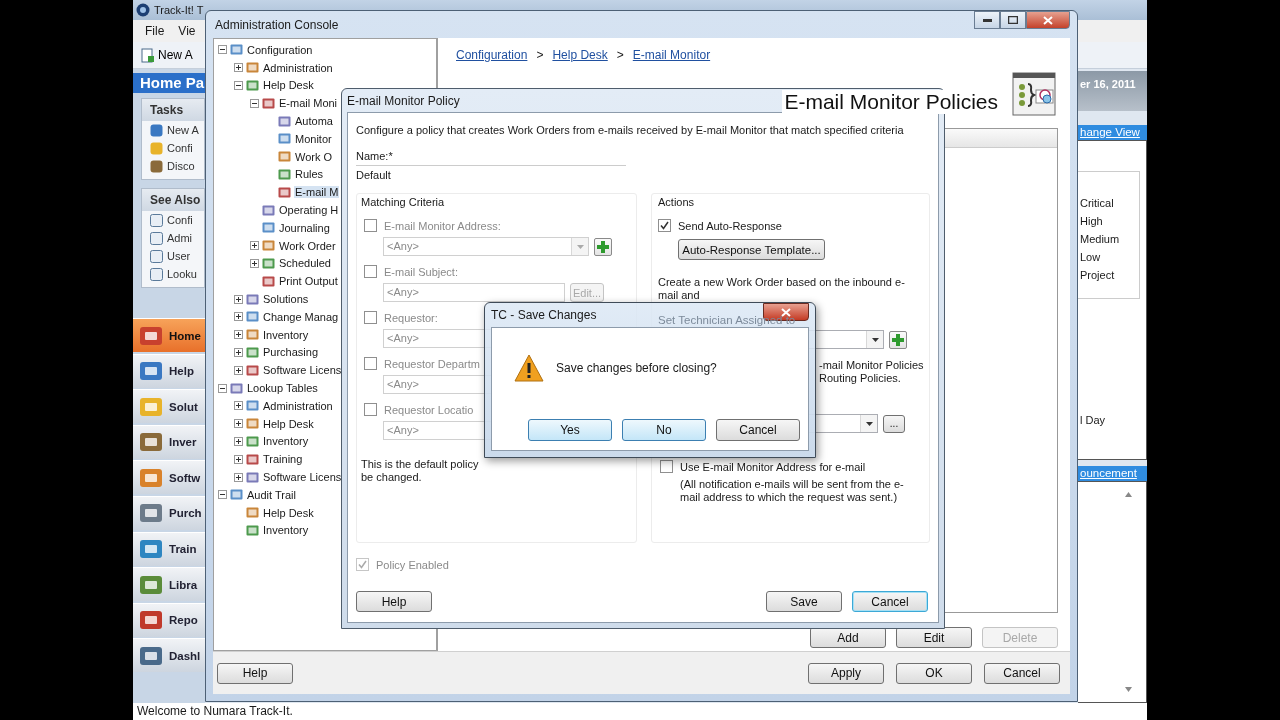 The height and width of the screenshot is (720, 1280). What do you see at coordinates (934, 673) in the screenshot?
I see `dialog-button: OK` at bounding box center [934, 673].